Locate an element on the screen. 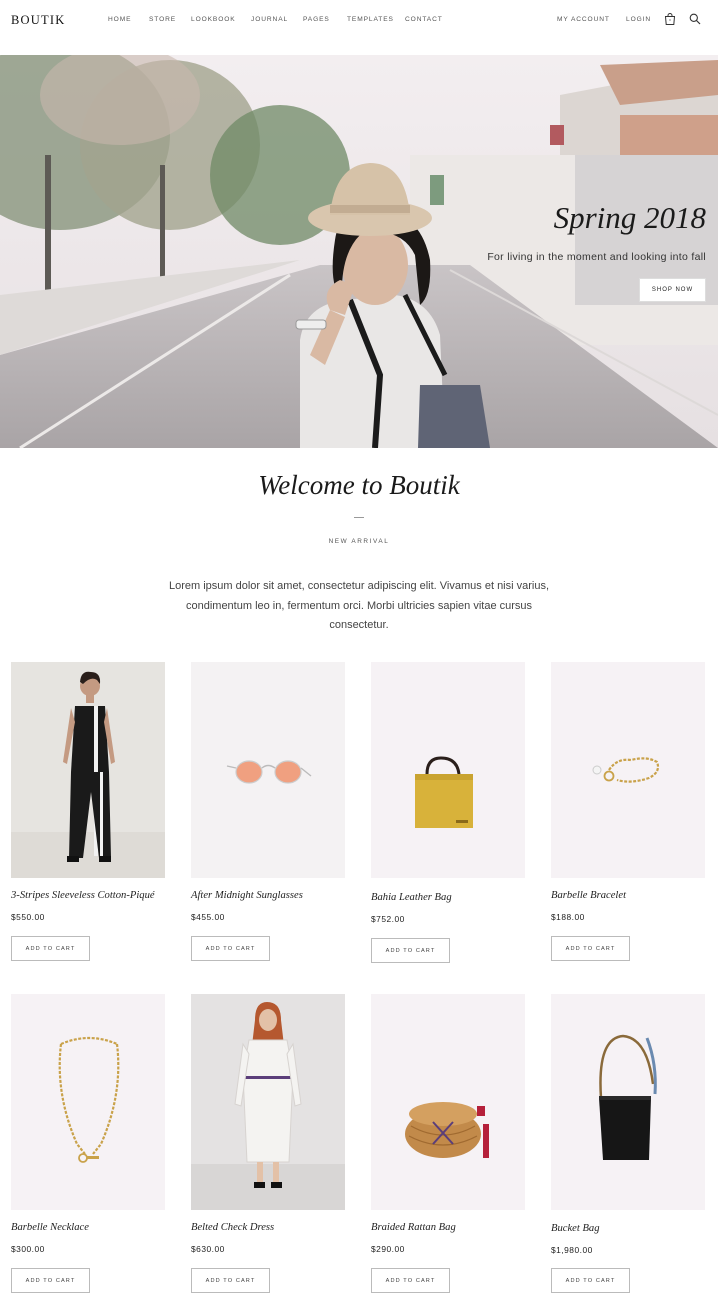 The height and width of the screenshot is (1312, 718). welcome-title: Welcome to Boutik is located at coordinates (359, 485).